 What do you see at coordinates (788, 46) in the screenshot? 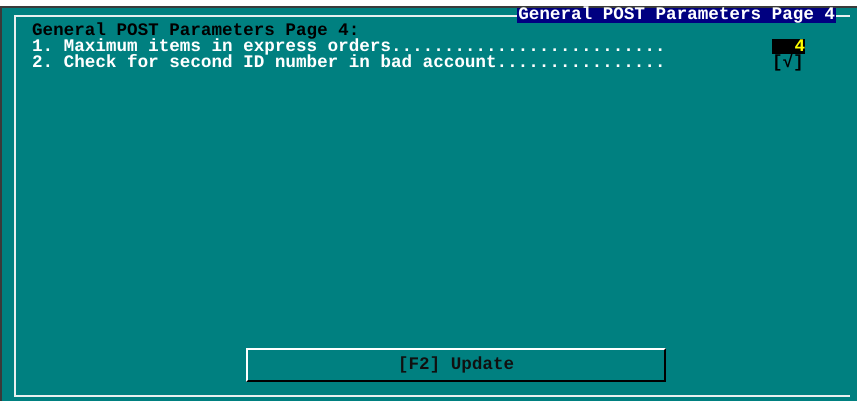
I see `number-field: 4` at bounding box center [788, 46].